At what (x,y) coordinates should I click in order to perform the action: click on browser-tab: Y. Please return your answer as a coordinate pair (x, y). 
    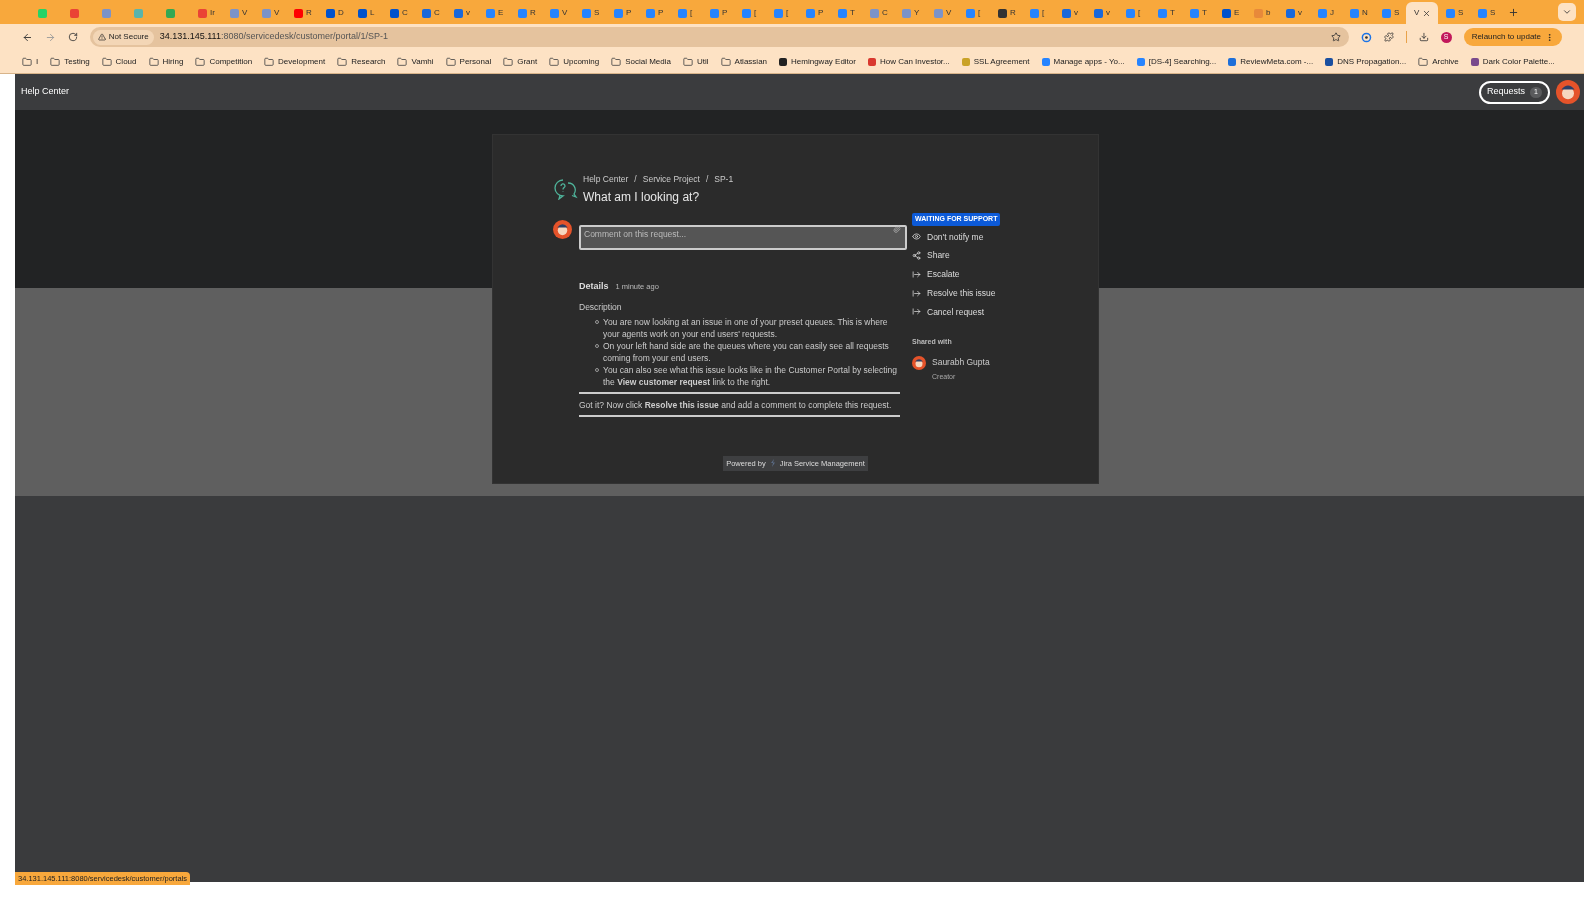
    Looking at the image, I should click on (910, 13).